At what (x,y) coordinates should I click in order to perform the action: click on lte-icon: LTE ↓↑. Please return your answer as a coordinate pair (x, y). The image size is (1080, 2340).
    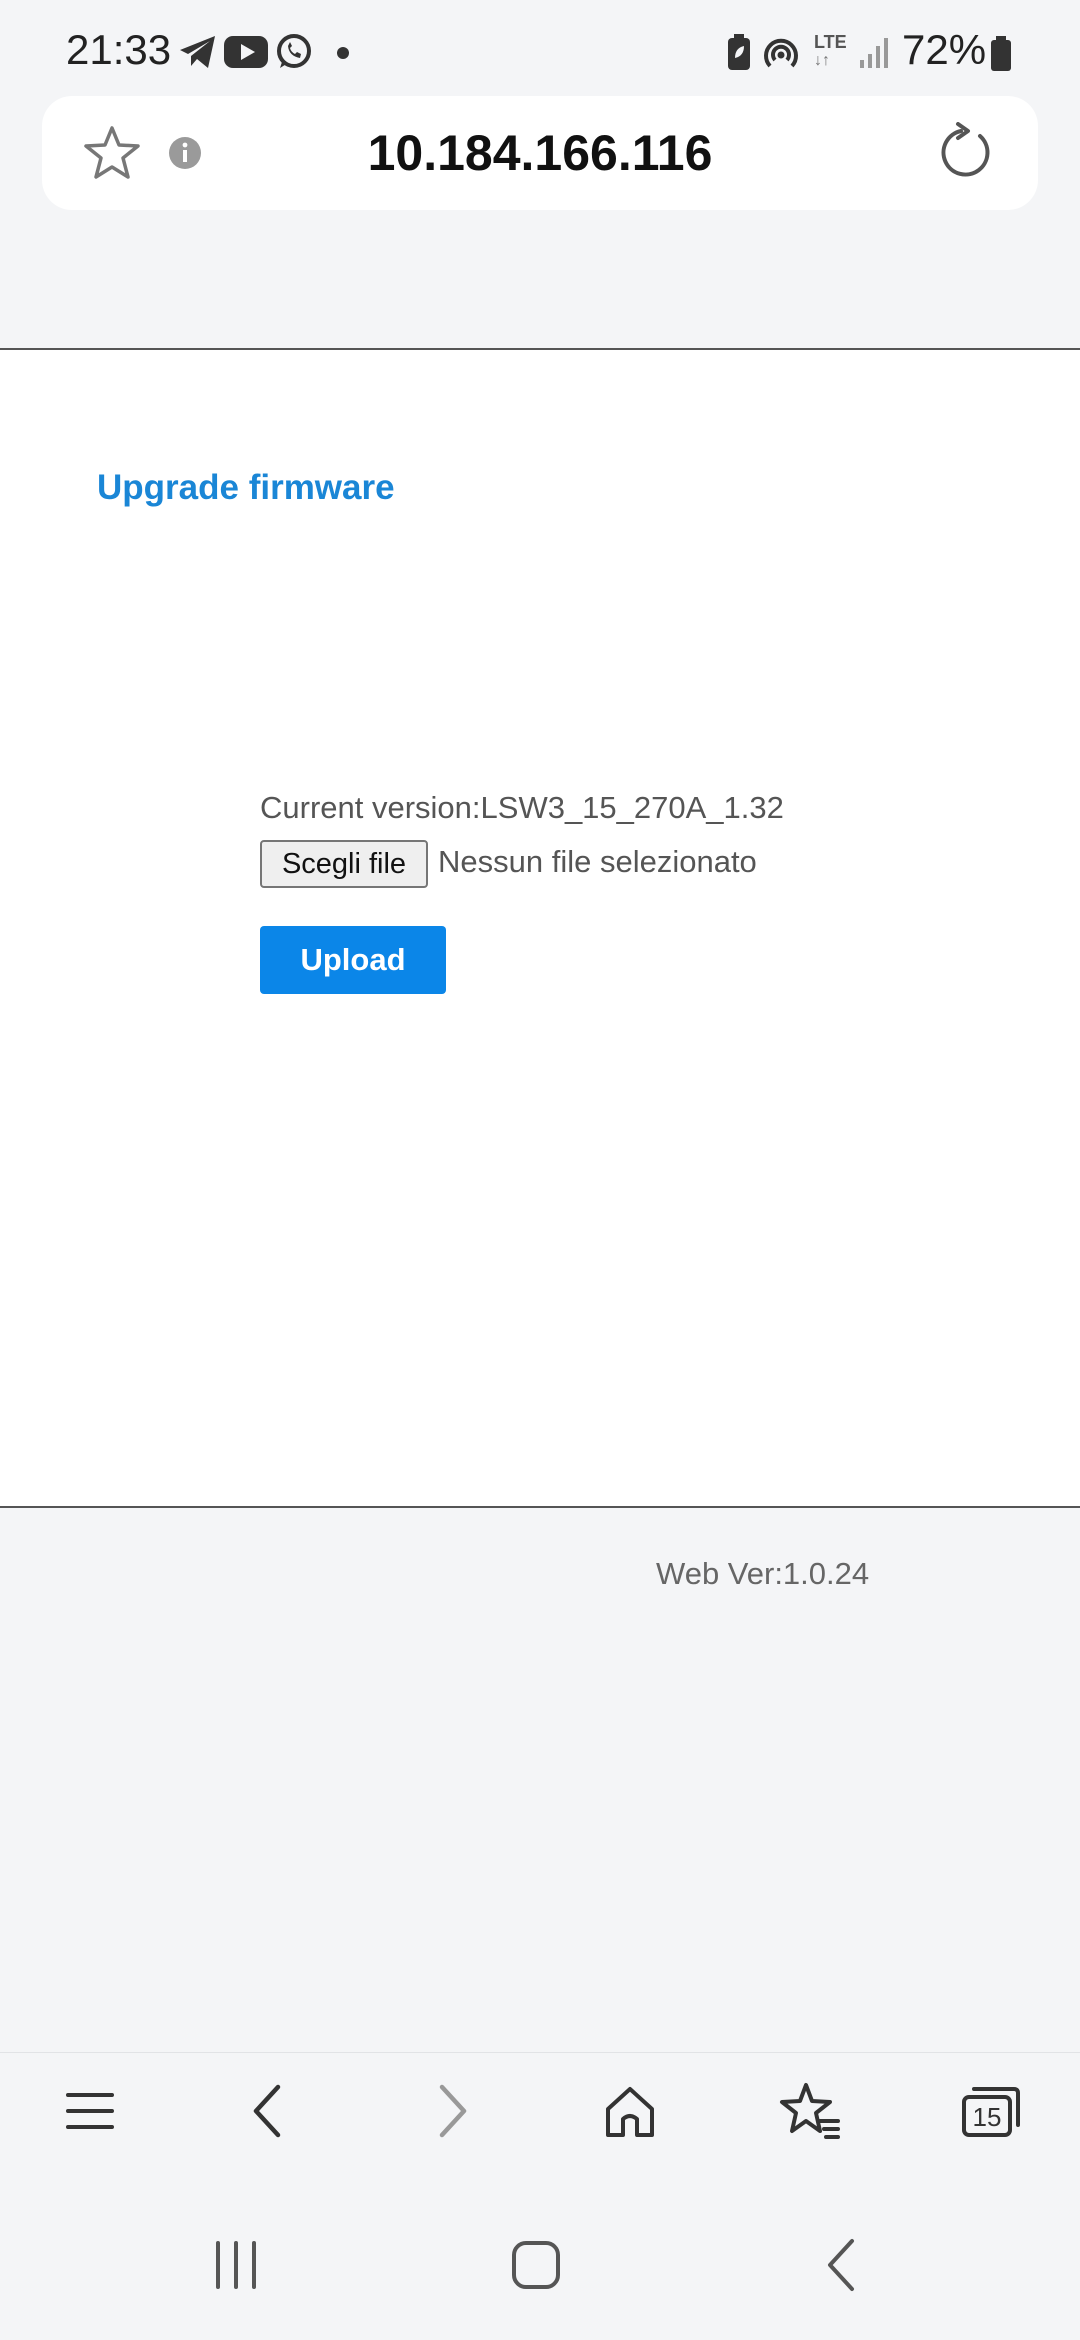
    Looking at the image, I should click on (830, 50).